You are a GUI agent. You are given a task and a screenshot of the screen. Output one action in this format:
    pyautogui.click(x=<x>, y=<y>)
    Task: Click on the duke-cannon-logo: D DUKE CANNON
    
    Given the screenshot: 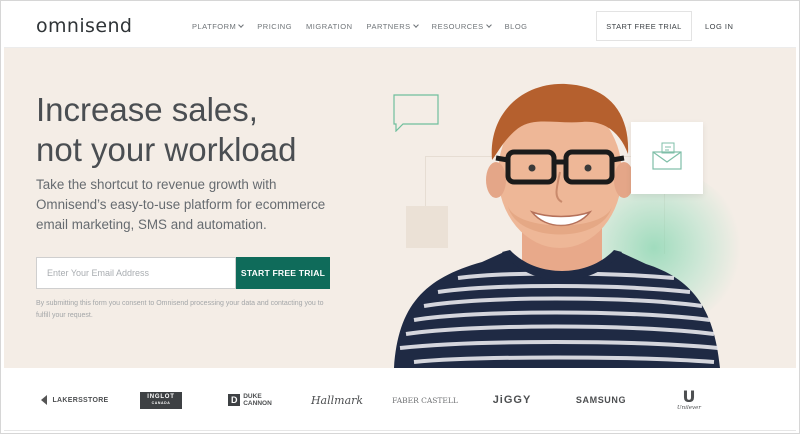 What is the action you would take?
    pyautogui.click(x=250, y=400)
    